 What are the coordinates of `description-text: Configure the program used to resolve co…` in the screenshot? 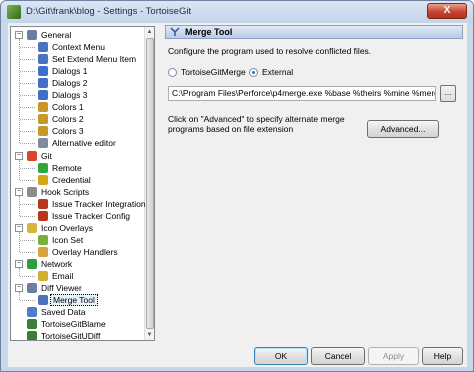 It's located at (270, 51).